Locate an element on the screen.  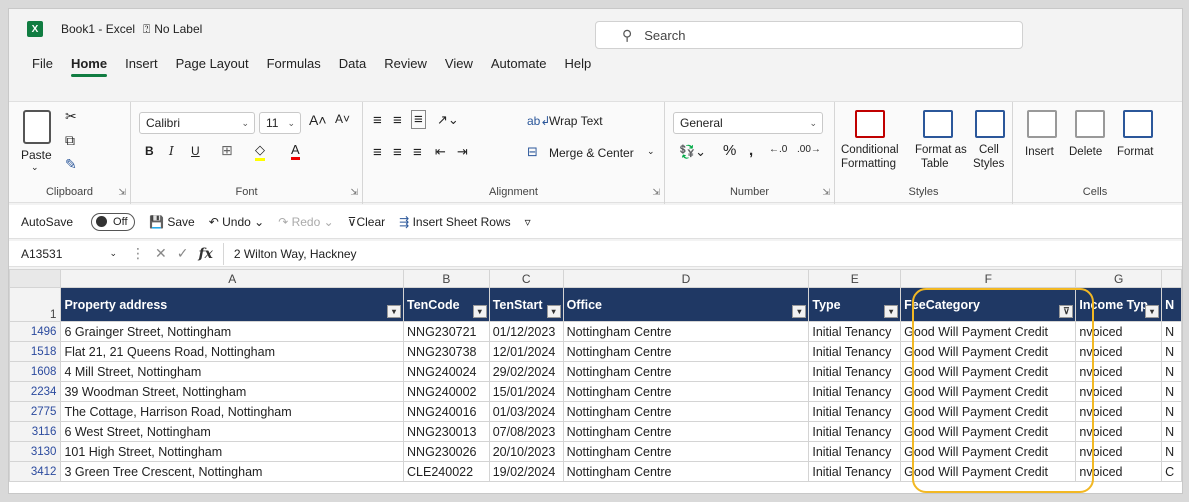
align-middle-icon: ≡ is located at coordinates (397, 120).